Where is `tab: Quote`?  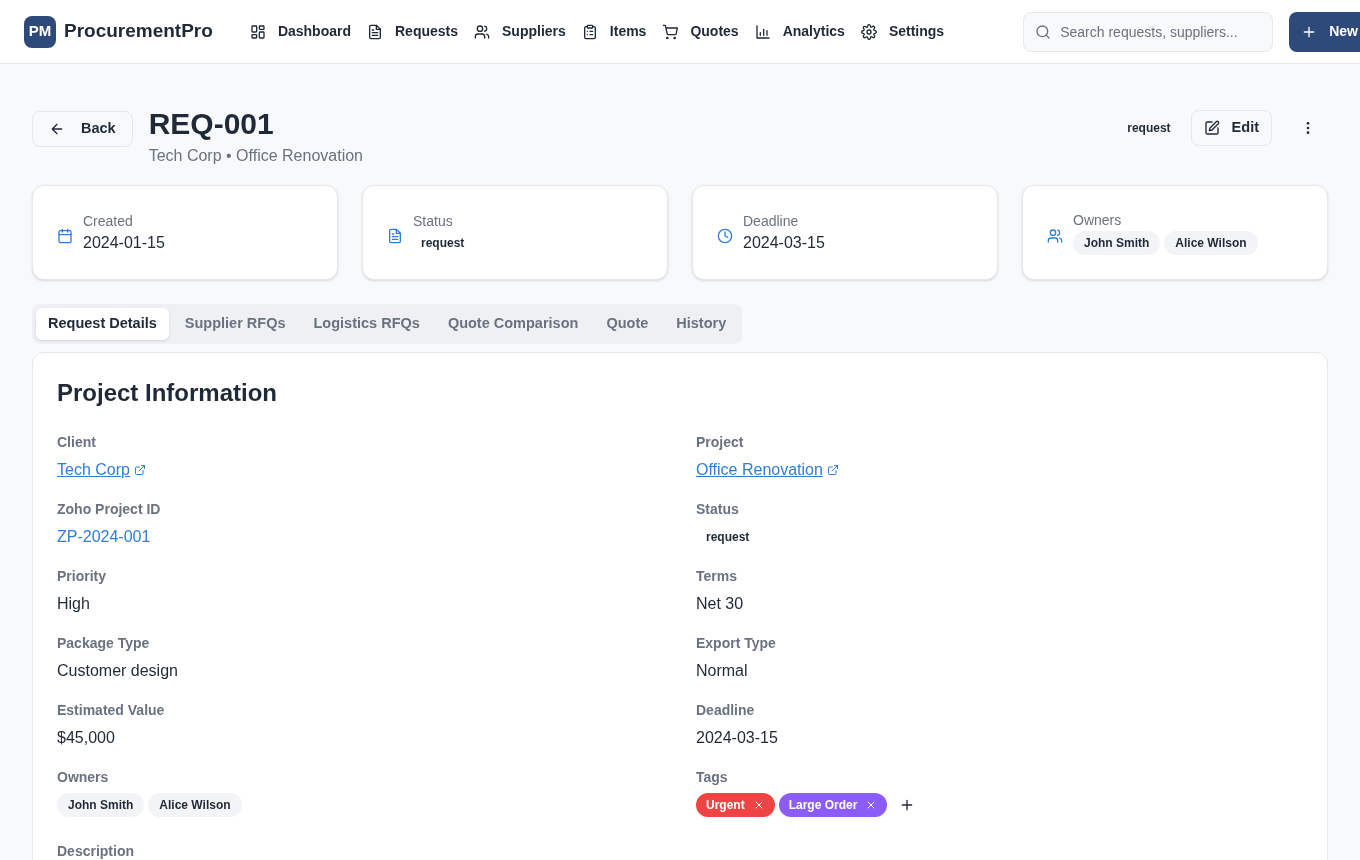 tab: Quote is located at coordinates (627, 324).